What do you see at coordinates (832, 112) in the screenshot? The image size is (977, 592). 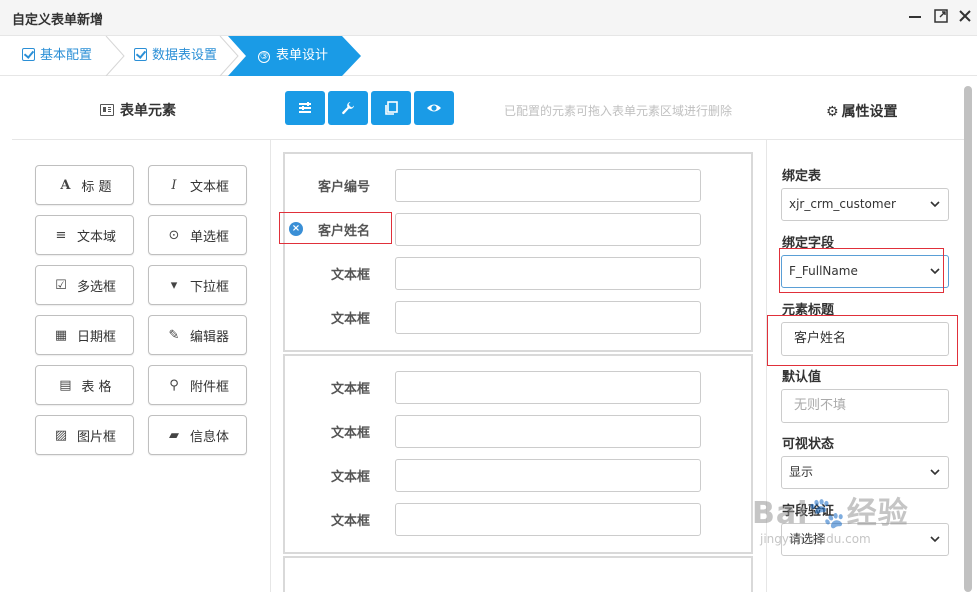 I see `gear-icon: ⚙` at bounding box center [832, 112].